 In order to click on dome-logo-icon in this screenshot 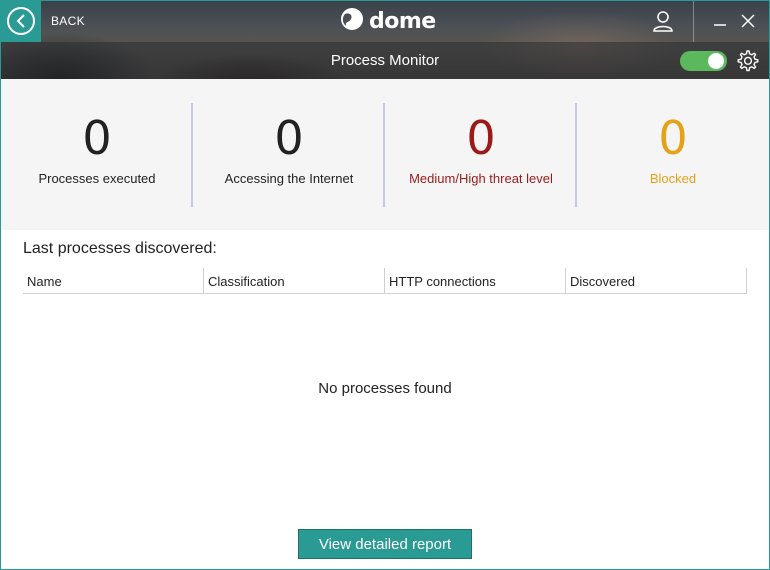, I will do `click(352, 21)`.